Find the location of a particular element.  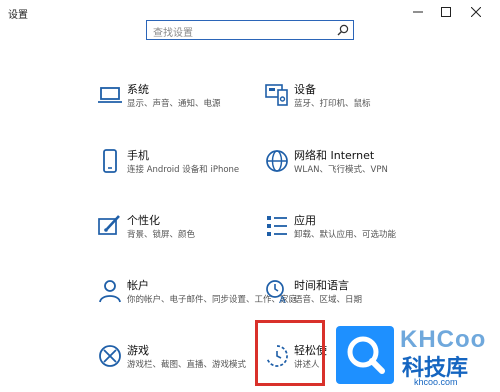

category-desc: 蓝牙、打印机、鼠标 is located at coordinates (332, 104).